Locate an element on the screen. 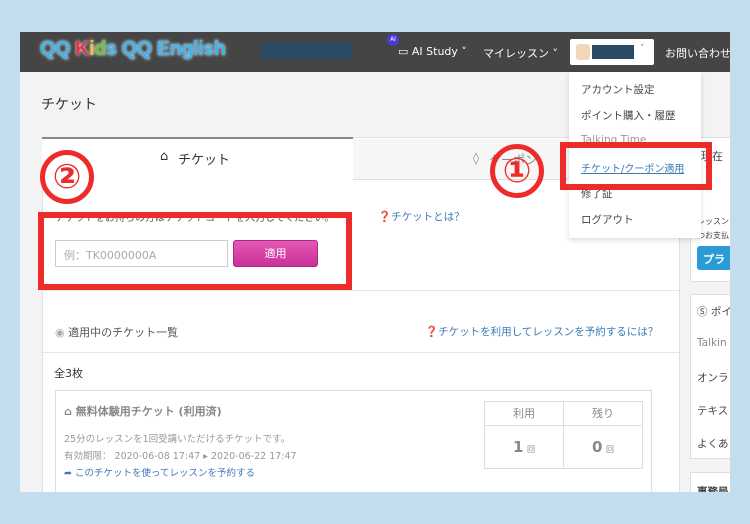  menu-item-points: ポイント購入・履歴 is located at coordinates (628, 115).